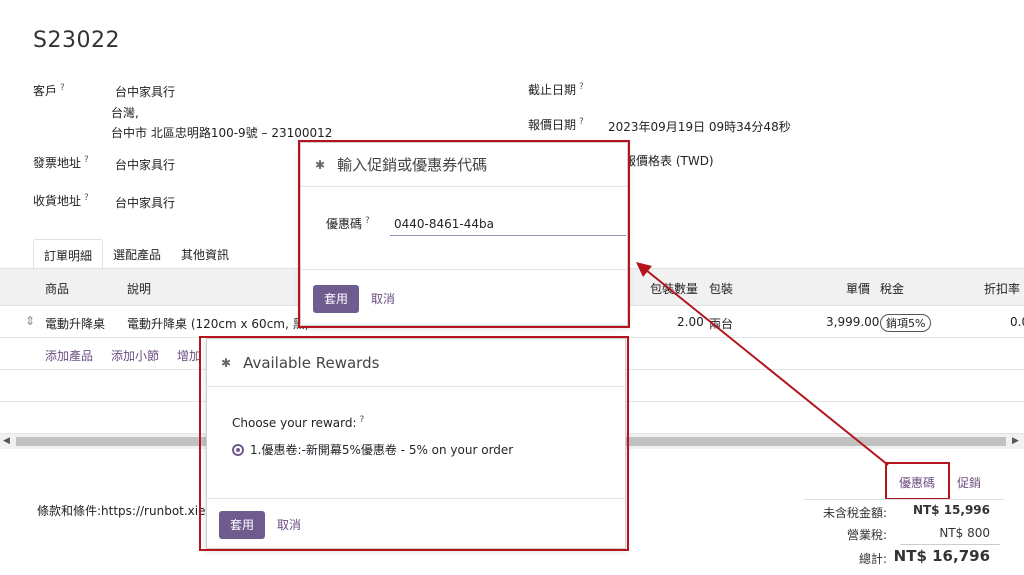 This screenshot has height=575, width=1024. Describe the element at coordinates (767, 367) in the screenshot. I see `arrow-line` at that location.